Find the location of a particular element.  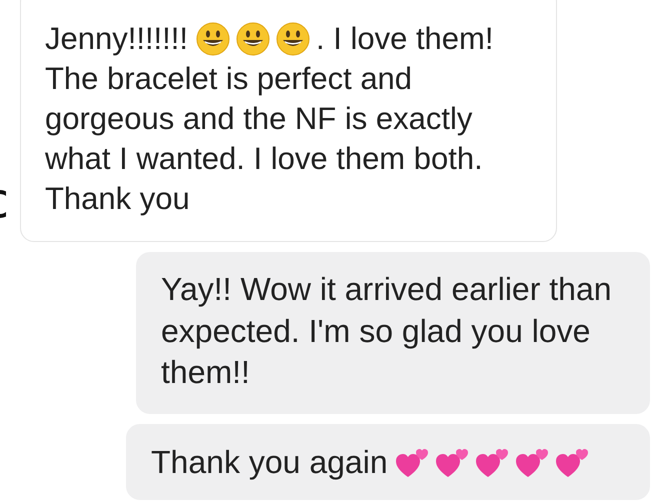

message-text: Thank you again is located at coordinates (269, 462).